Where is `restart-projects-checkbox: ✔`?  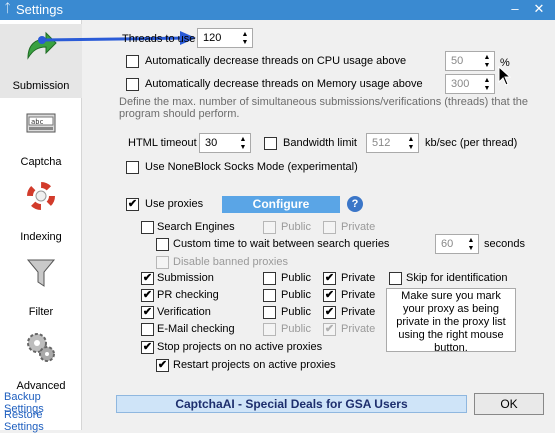 restart-projects-checkbox: ✔ is located at coordinates (162, 365).